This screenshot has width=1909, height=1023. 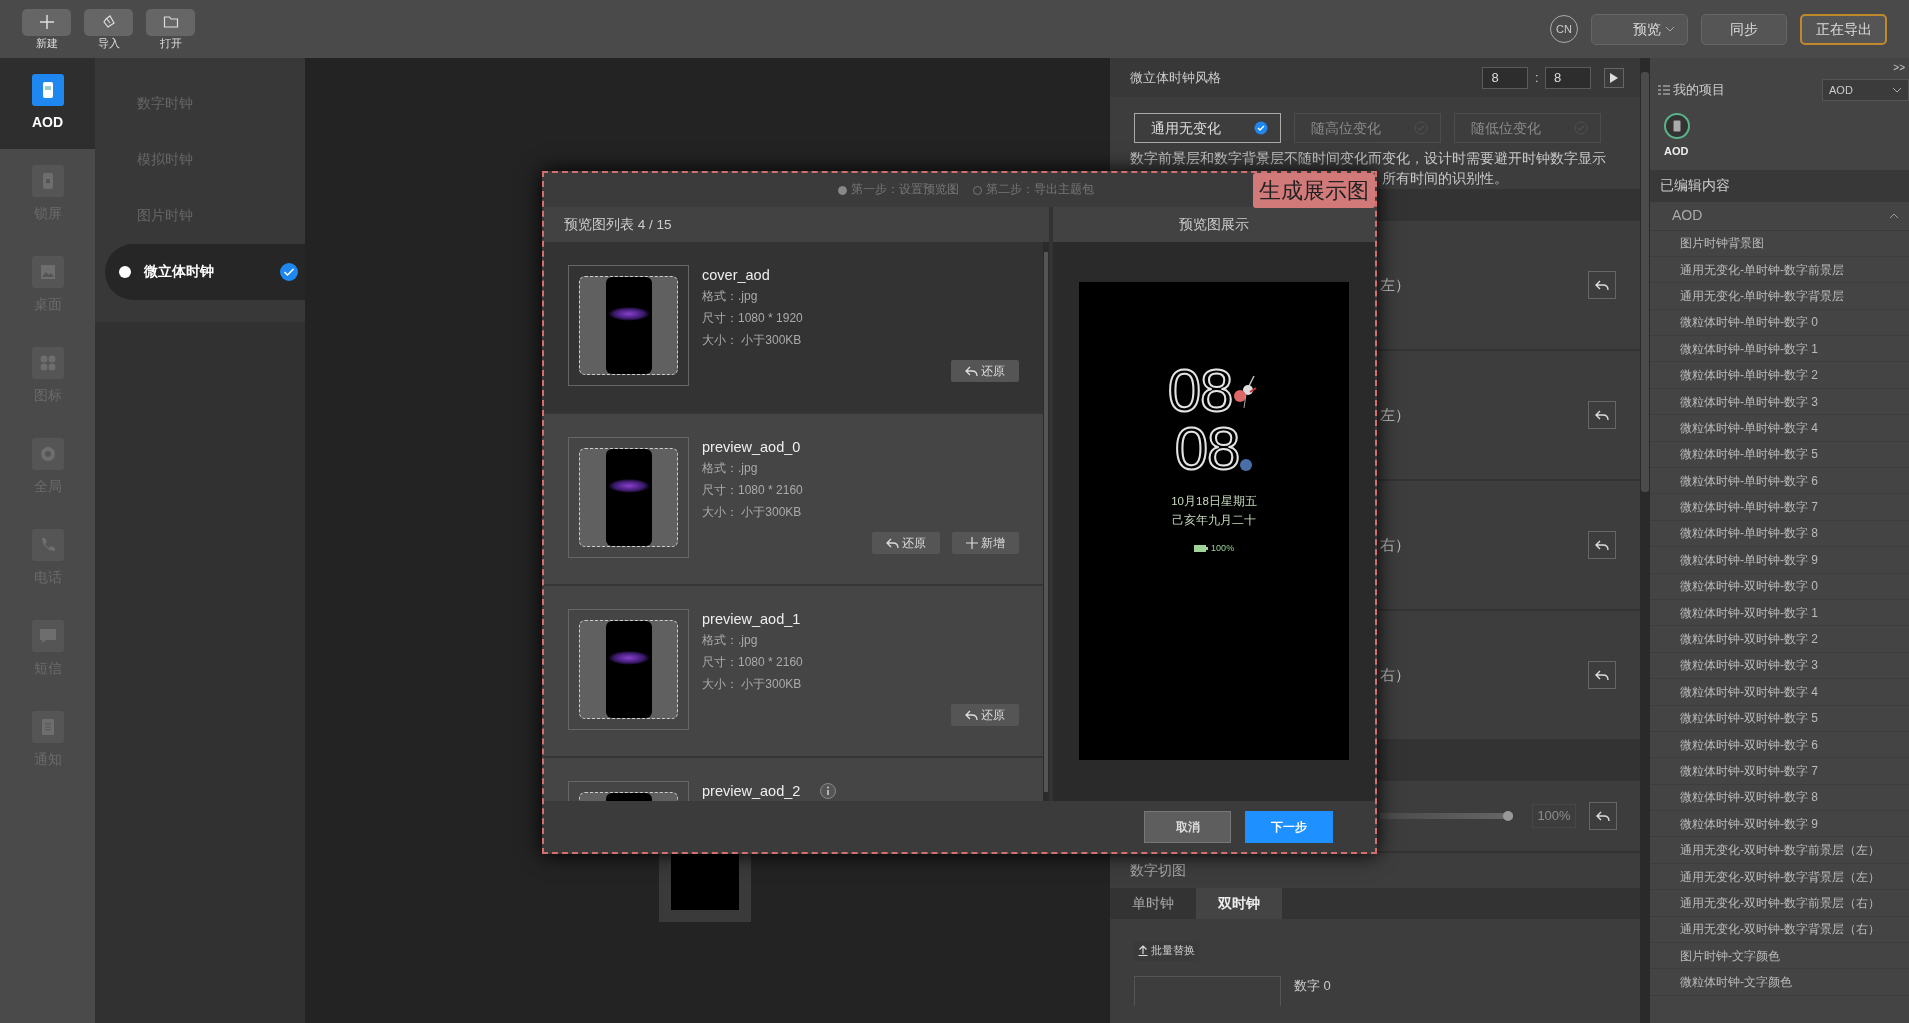 I want to click on preview-dropdown: 预览, so click(x=1639, y=29).